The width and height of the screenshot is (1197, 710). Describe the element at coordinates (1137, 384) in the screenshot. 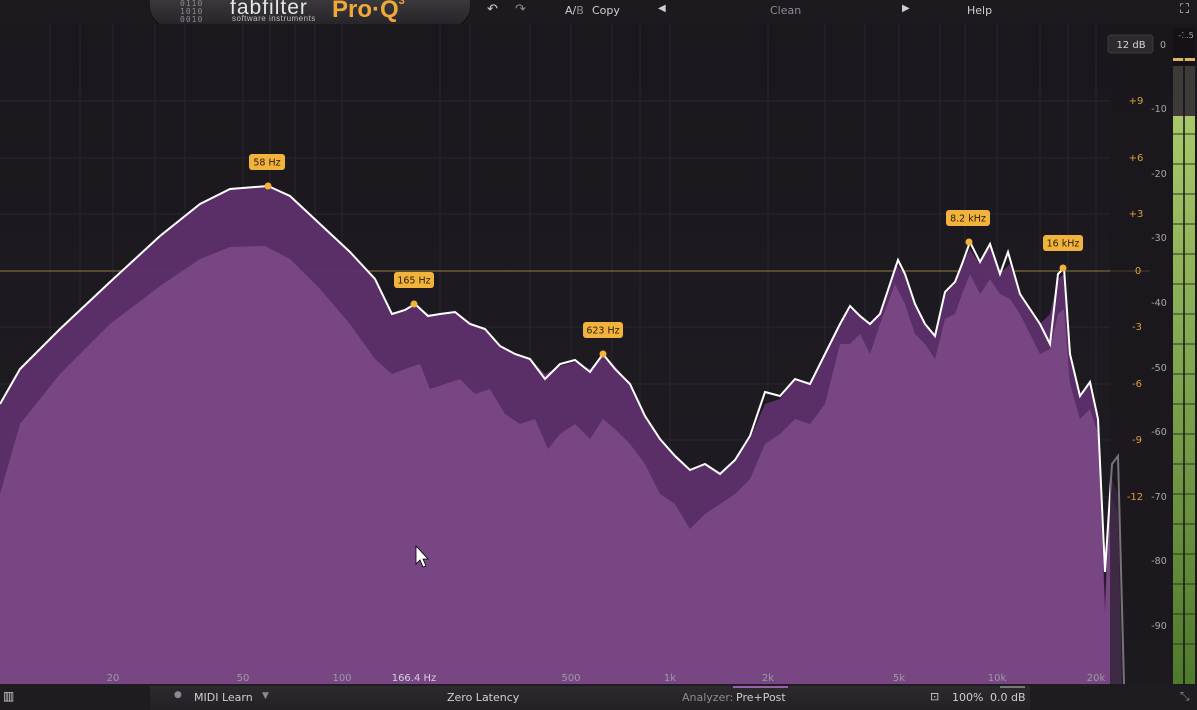

I see `svg-text: -6` at that location.